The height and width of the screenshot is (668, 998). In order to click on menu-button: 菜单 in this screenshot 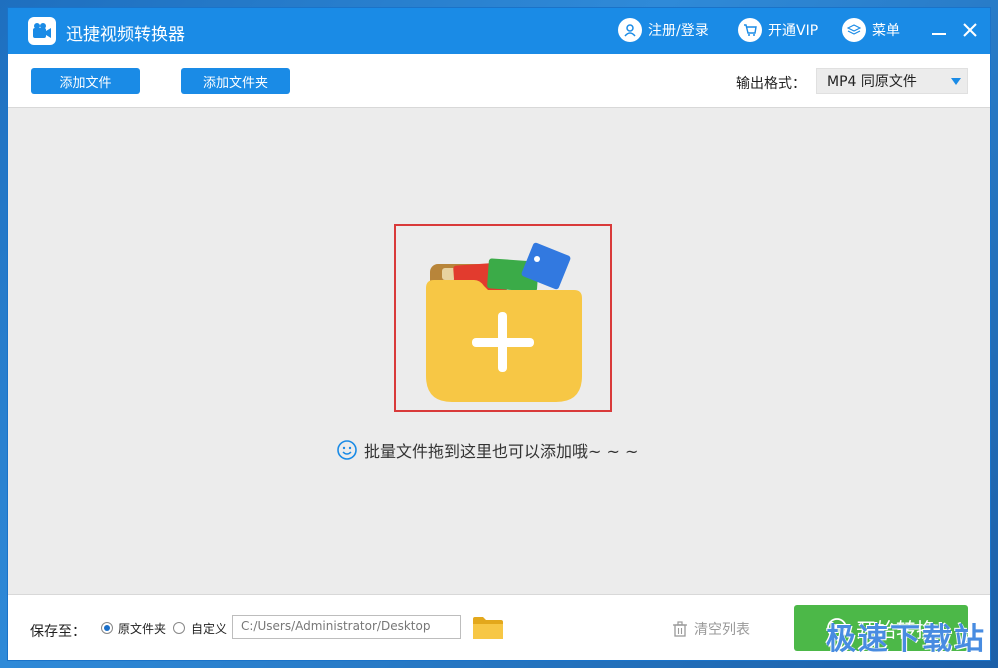, I will do `click(871, 30)`.